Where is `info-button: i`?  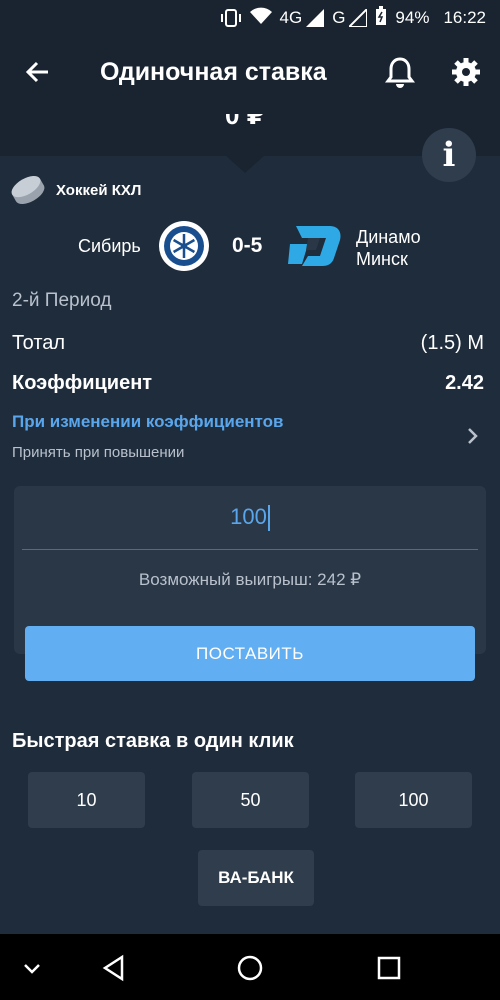 info-button: i is located at coordinates (449, 155).